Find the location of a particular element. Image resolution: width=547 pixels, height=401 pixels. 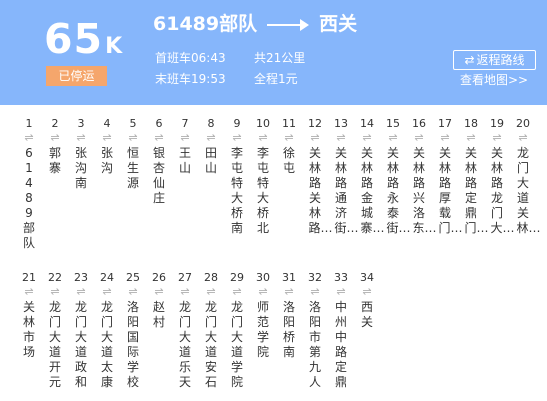

stop-name: 洛阳市第九人 is located at coordinates (314, 344).